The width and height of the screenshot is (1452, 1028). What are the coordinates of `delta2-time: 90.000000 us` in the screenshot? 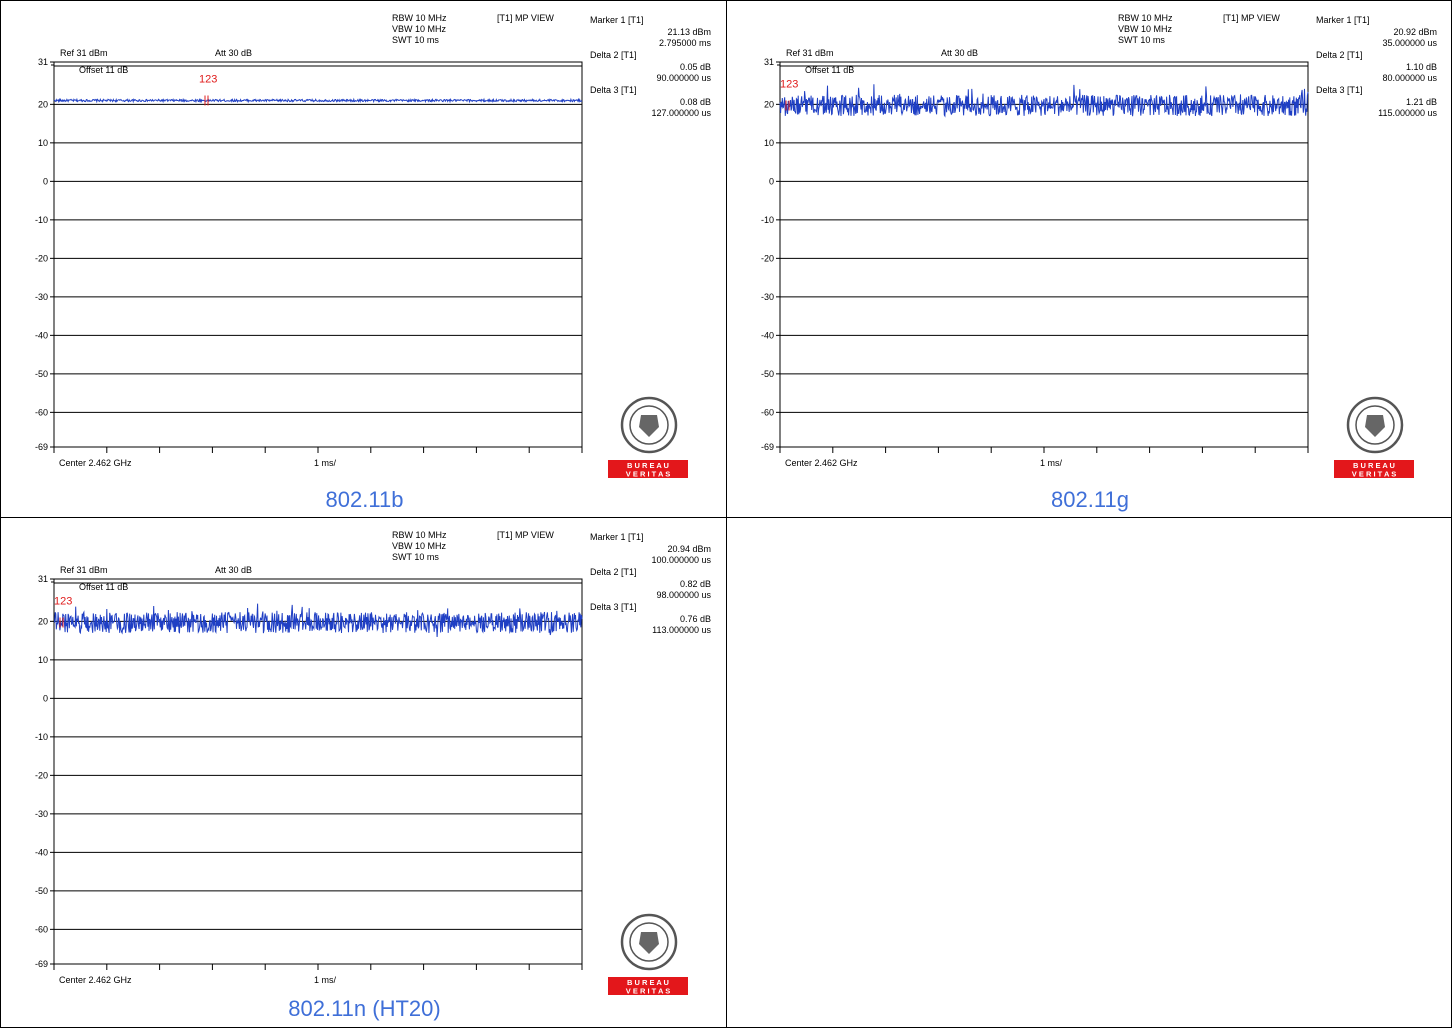 It's located at (683, 78).